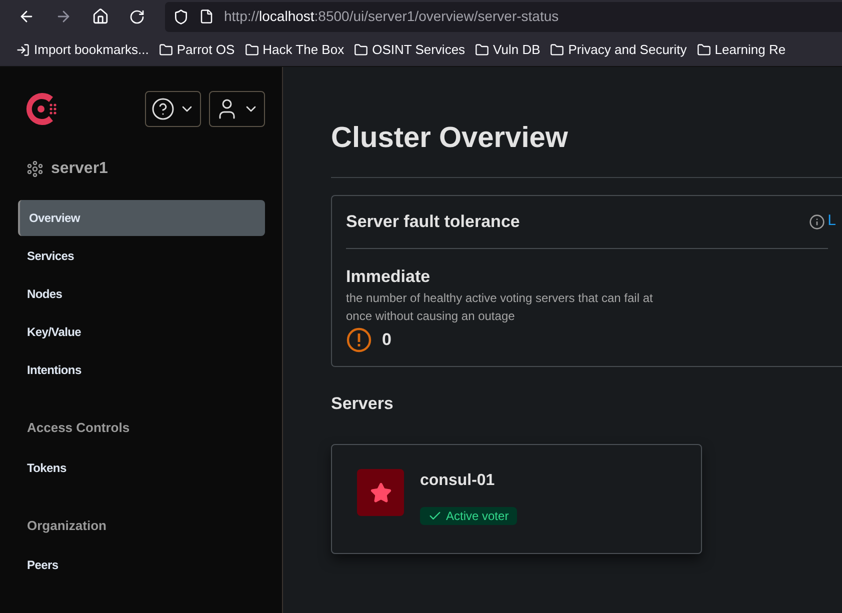 The width and height of the screenshot is (842, 613). What do you see at coordinates (141, 565) in the screenshot?
I see `nav-item: Peers` at bounding box center [141, 565].